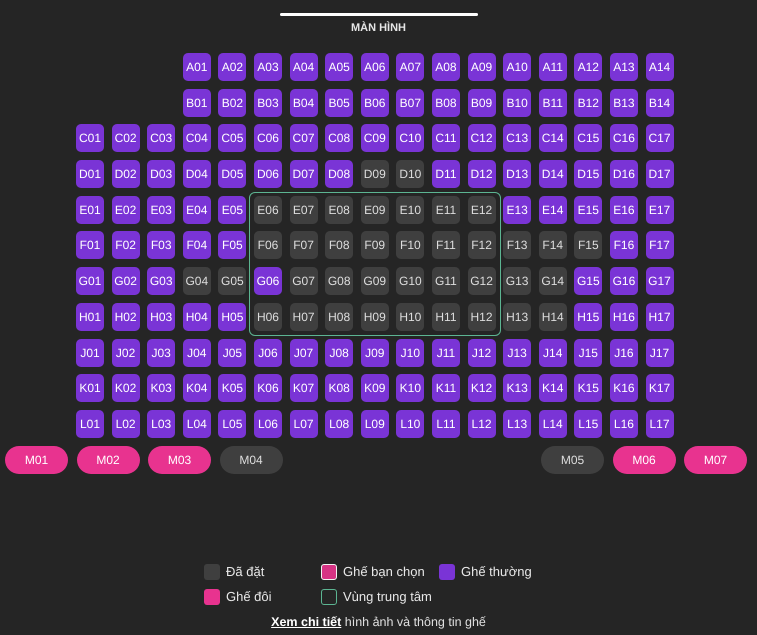  Describe the element at coordinates (482, 281) in the screenshot. I see `seat-button: G12` at that location.